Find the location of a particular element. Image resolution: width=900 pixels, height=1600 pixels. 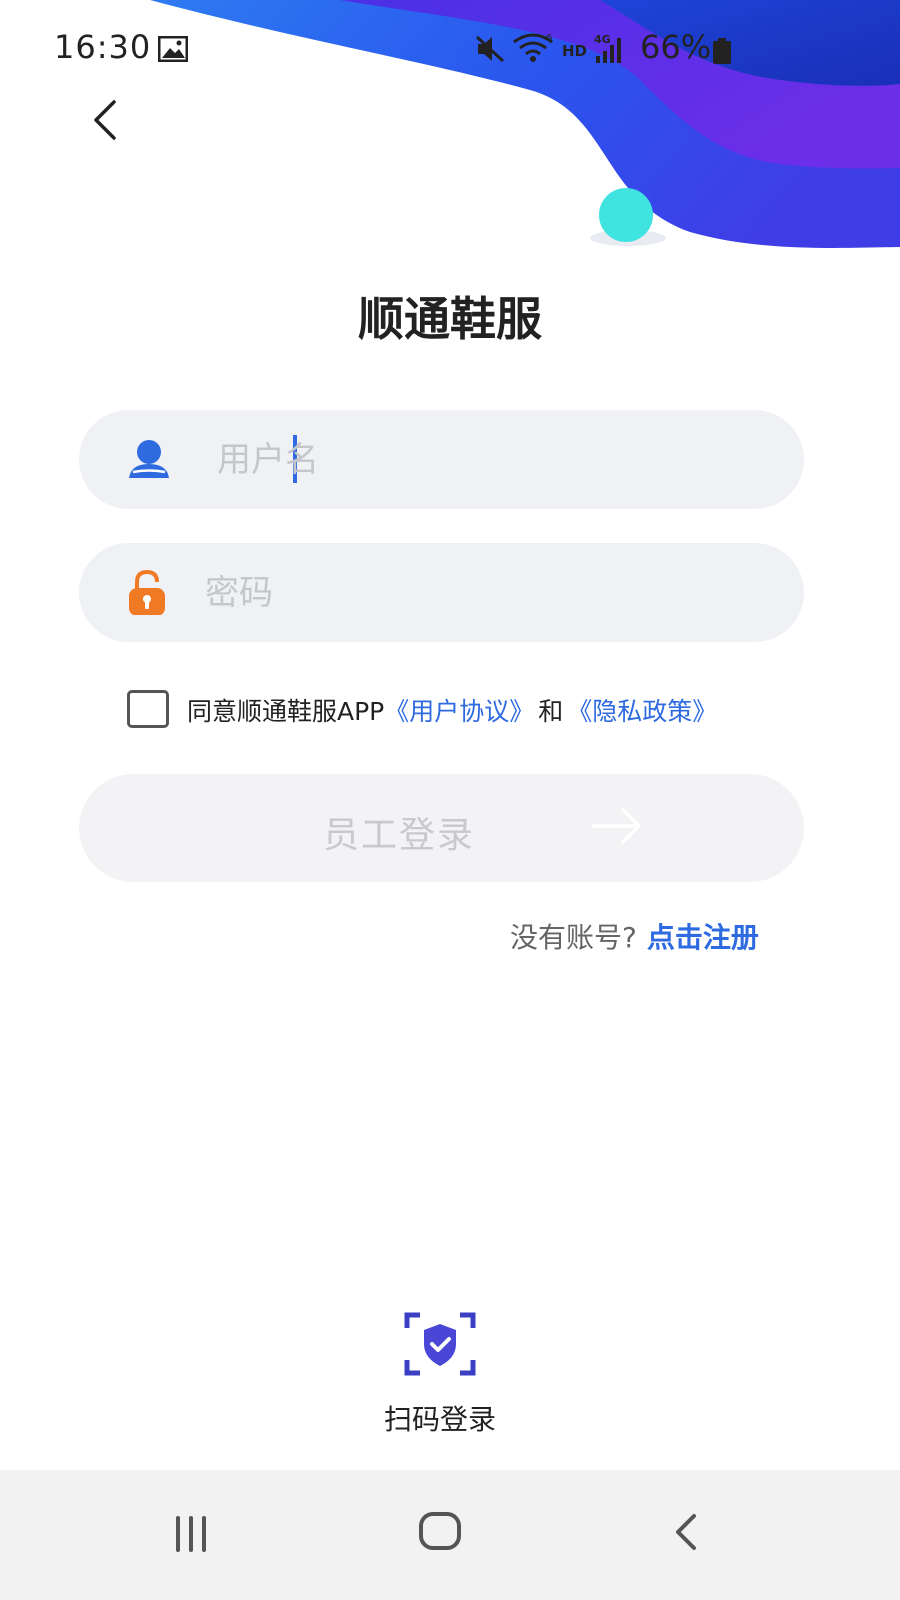

arrow-right-icon is located at coordinates (616, 826).